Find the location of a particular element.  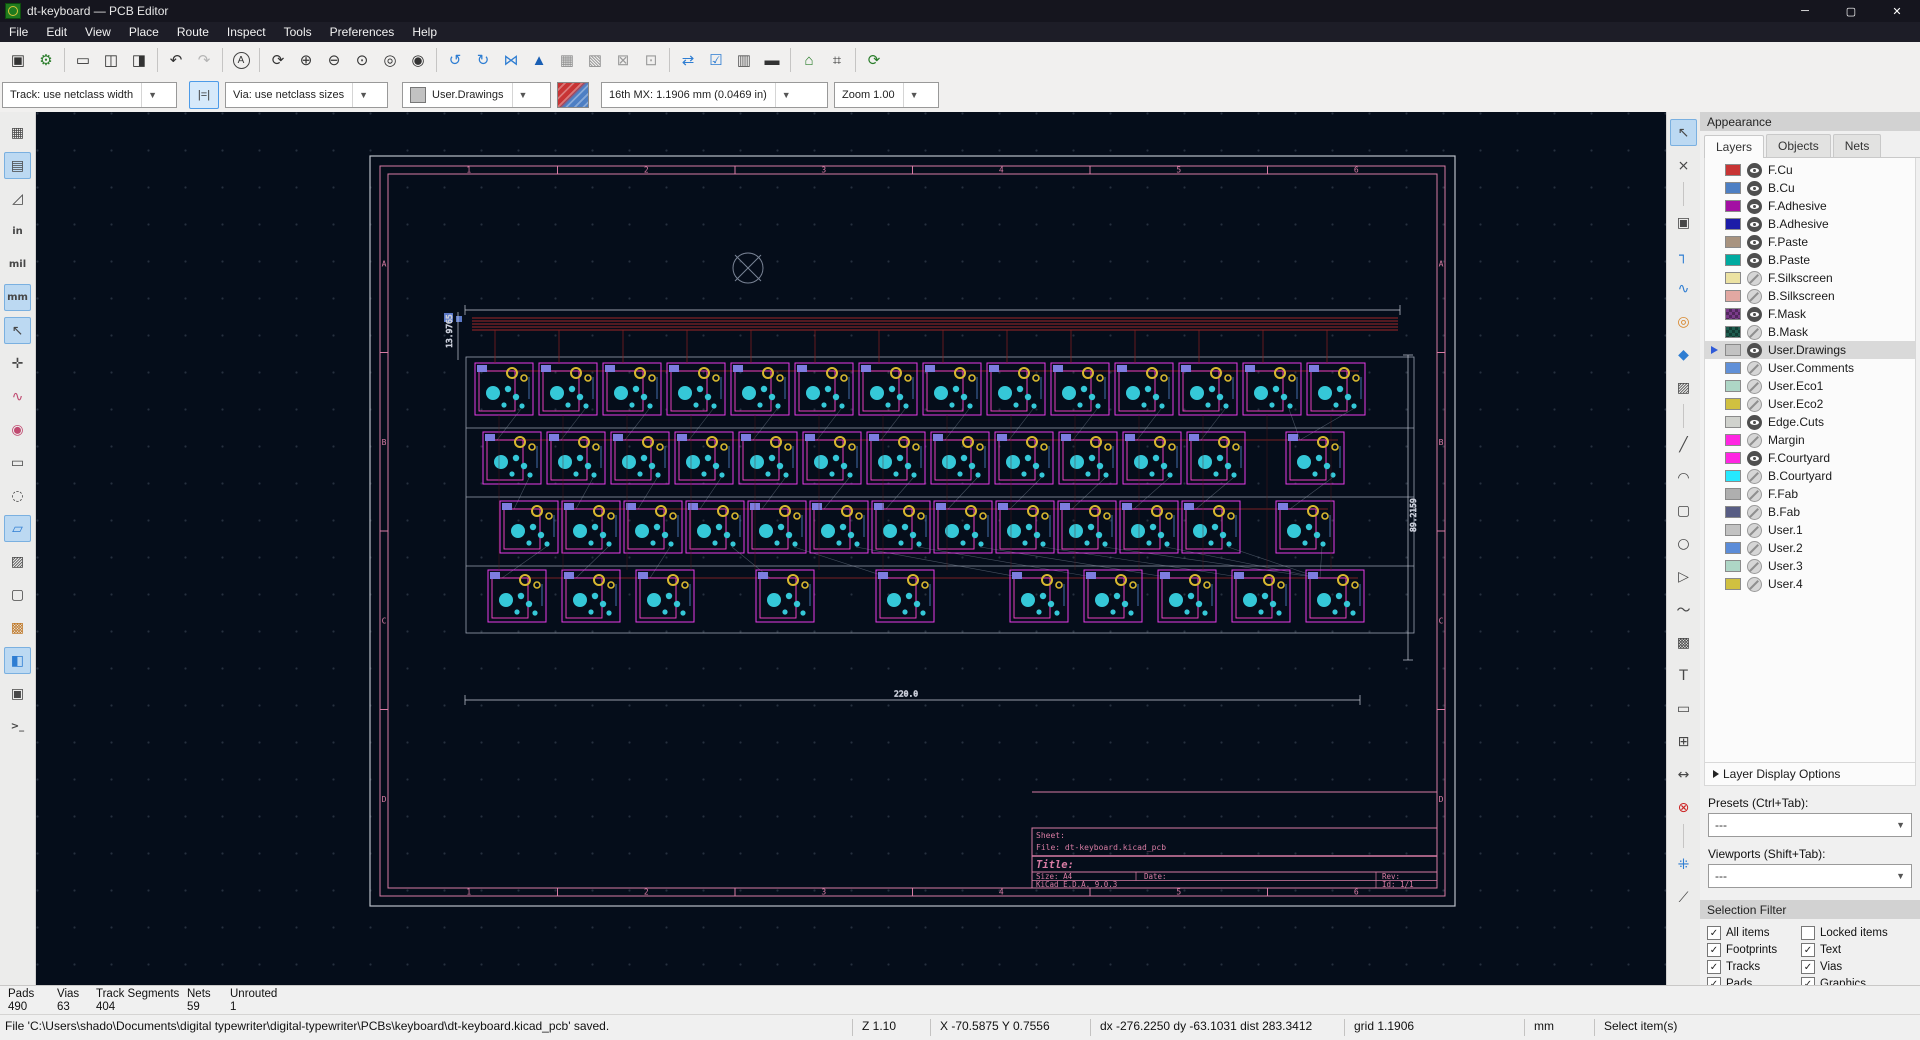

add-via-tool: ◎ is located at coordinates (1683, 321).